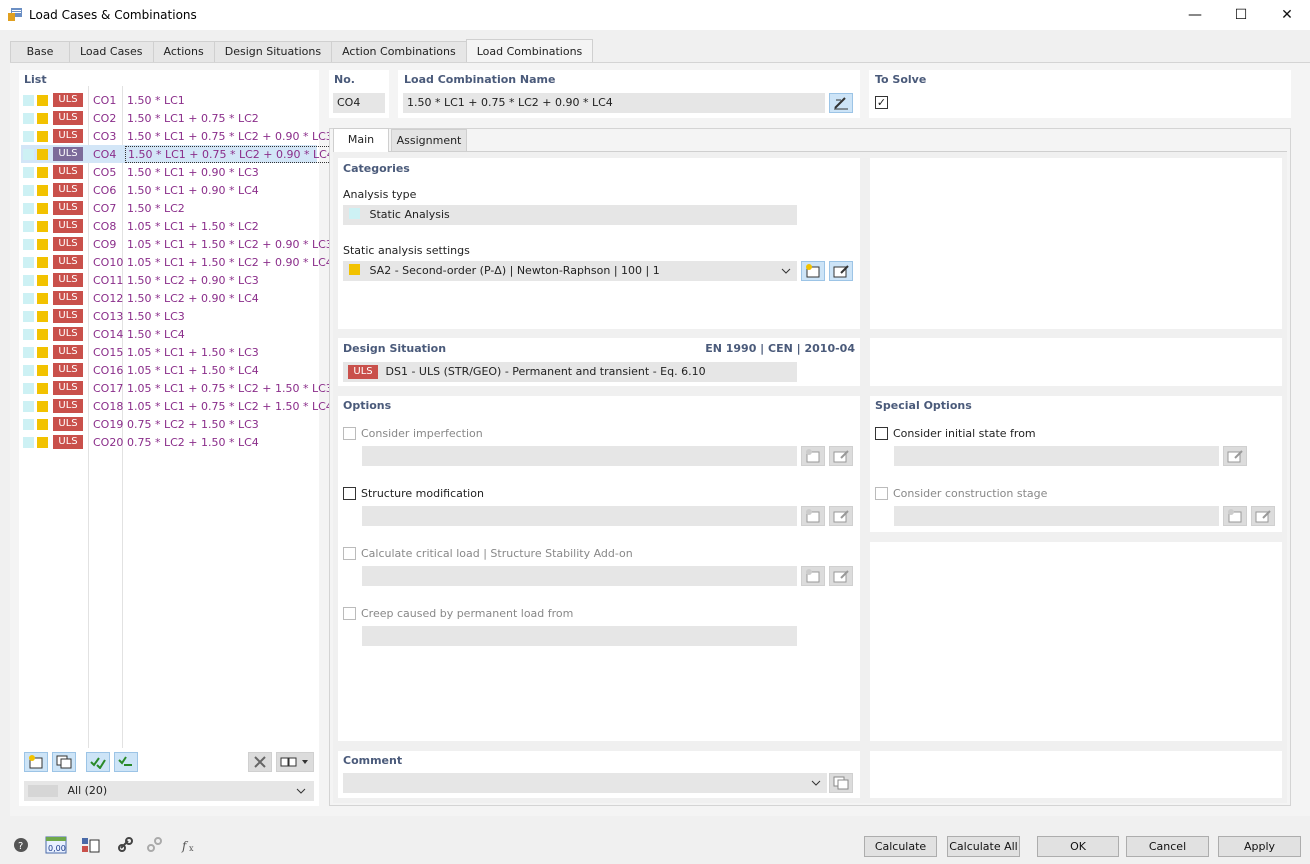 Image resolution: width=1310 pixels, height=864 pixels. Describe the element at coordinates (91, 845) in the screenshot. I see `display-button` at that location.